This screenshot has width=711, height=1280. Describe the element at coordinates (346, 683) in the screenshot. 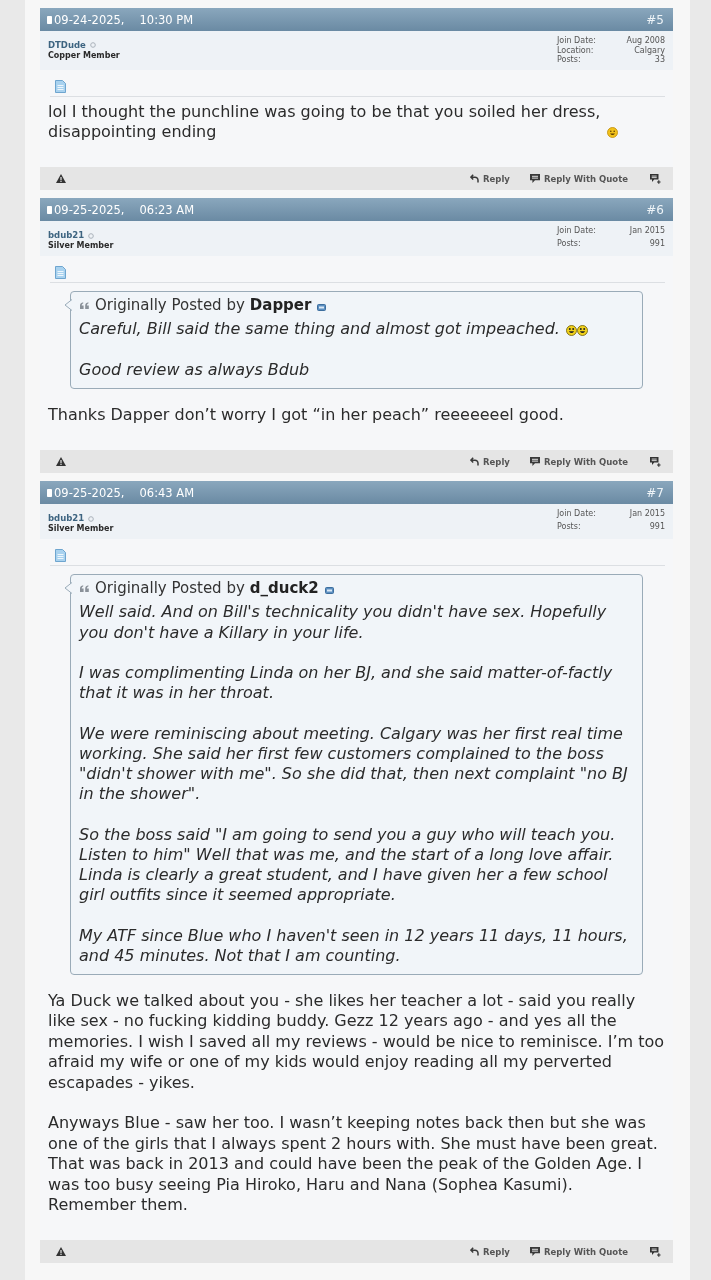

I see `quote-text: I was complimenting Linda on her BJ, and she said matter-of-factly that it was in her throat.` at that location.